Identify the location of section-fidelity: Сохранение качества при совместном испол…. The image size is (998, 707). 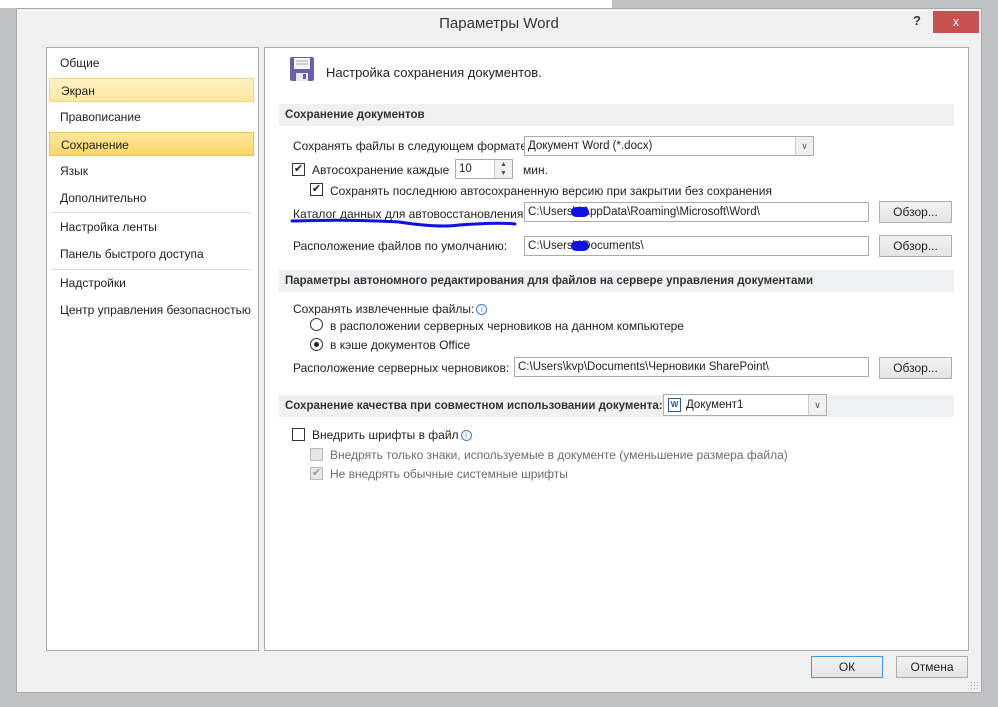
(616, 406).